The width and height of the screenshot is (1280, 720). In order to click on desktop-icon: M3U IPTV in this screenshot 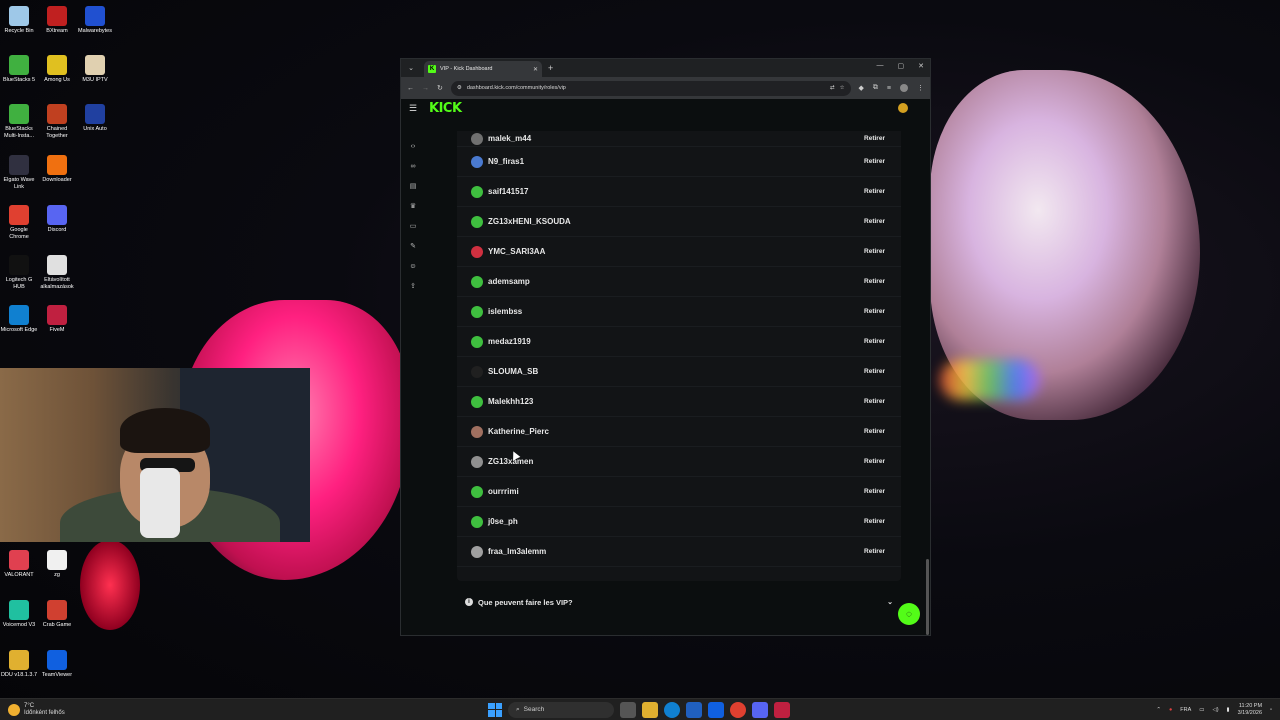, I will do `click(95, 69)`.